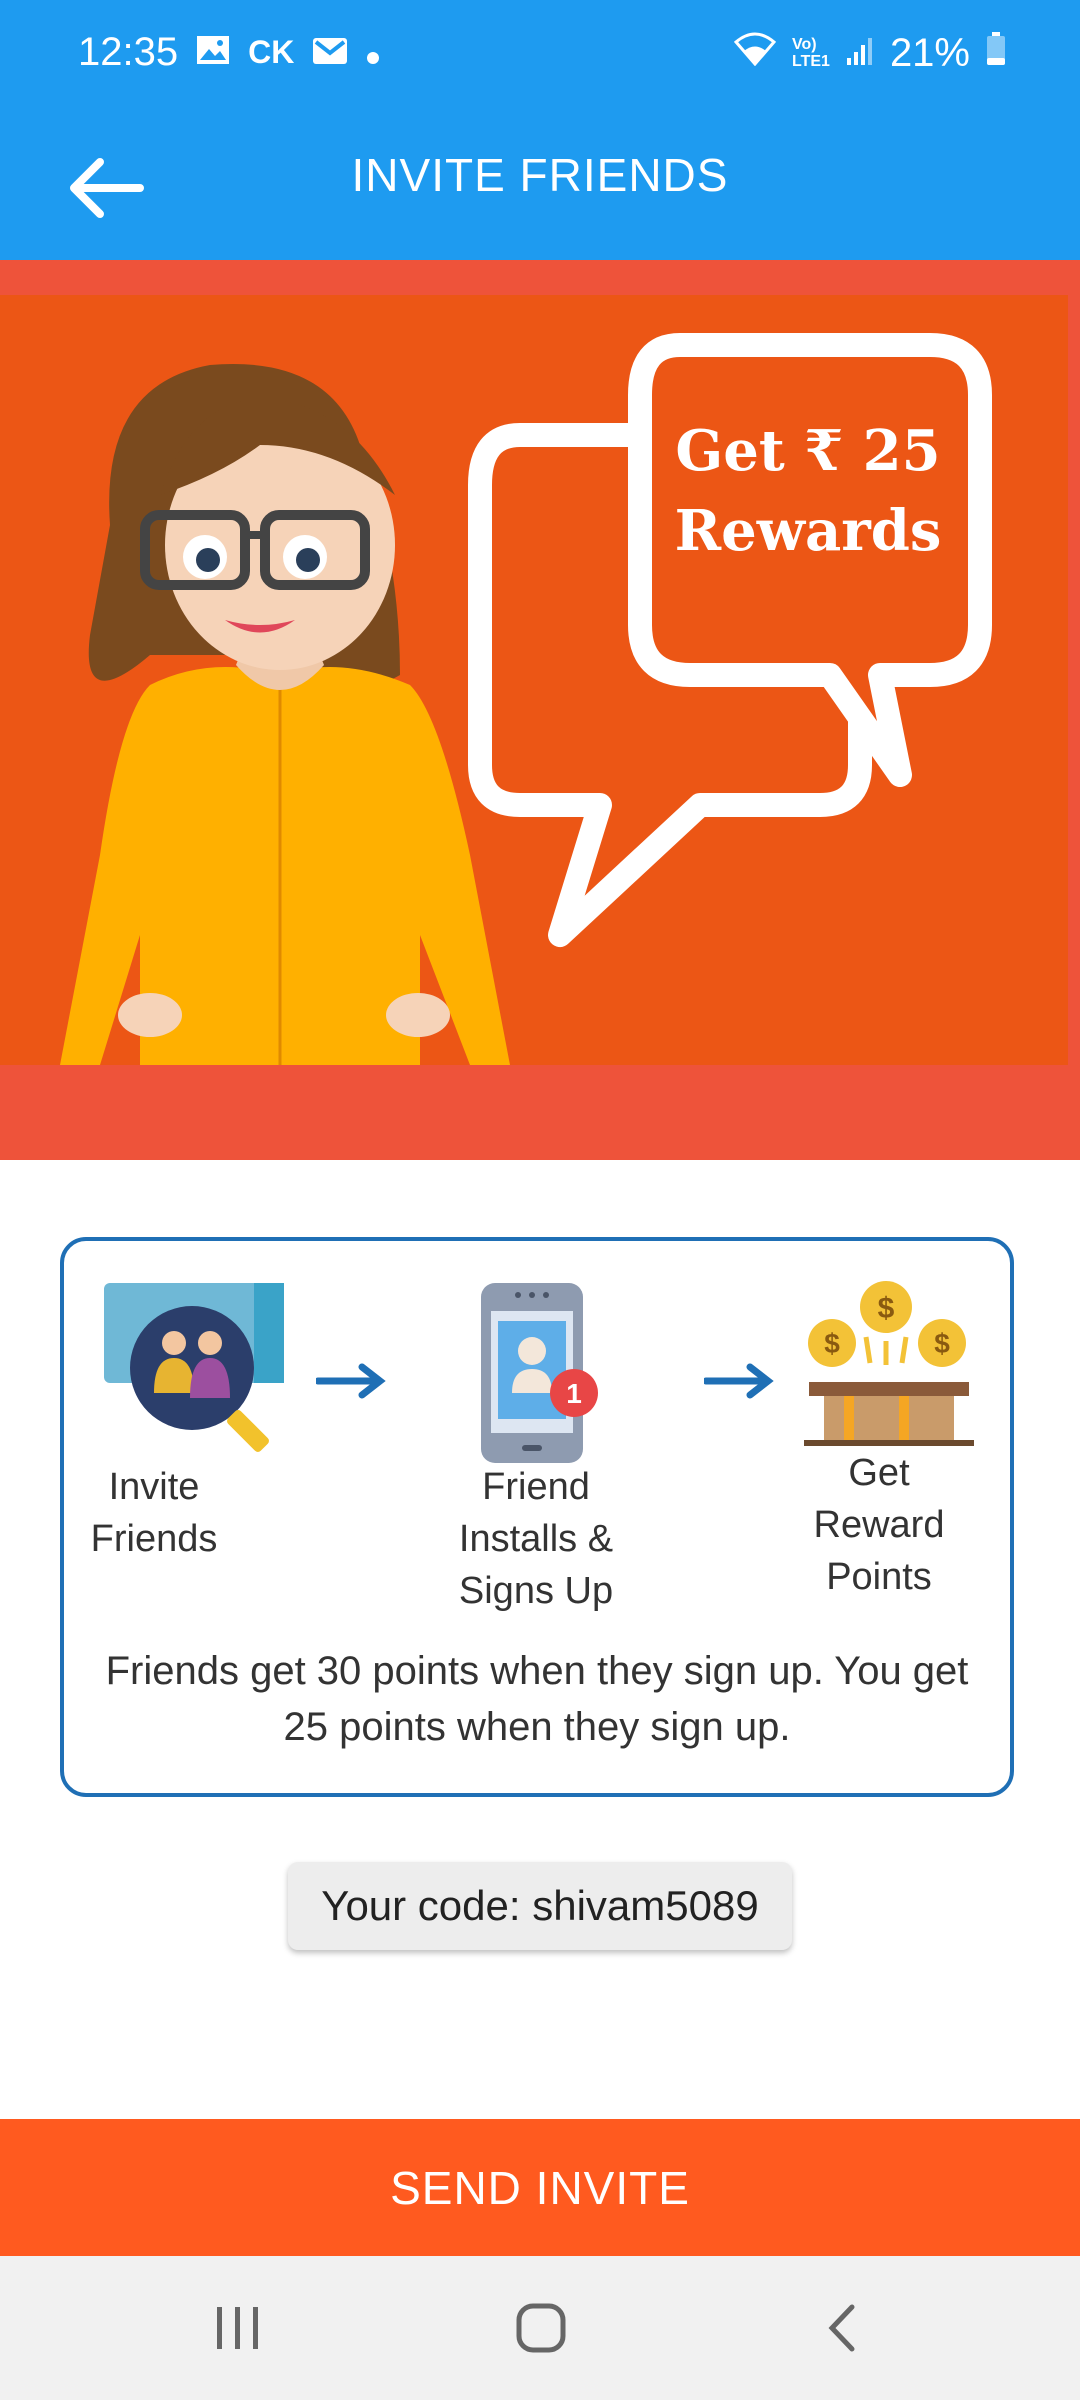 The image size is (1080, 2400). Describe the element at coordinates (330, 52) in the screenshot. I see `gmail-icon` at that location.